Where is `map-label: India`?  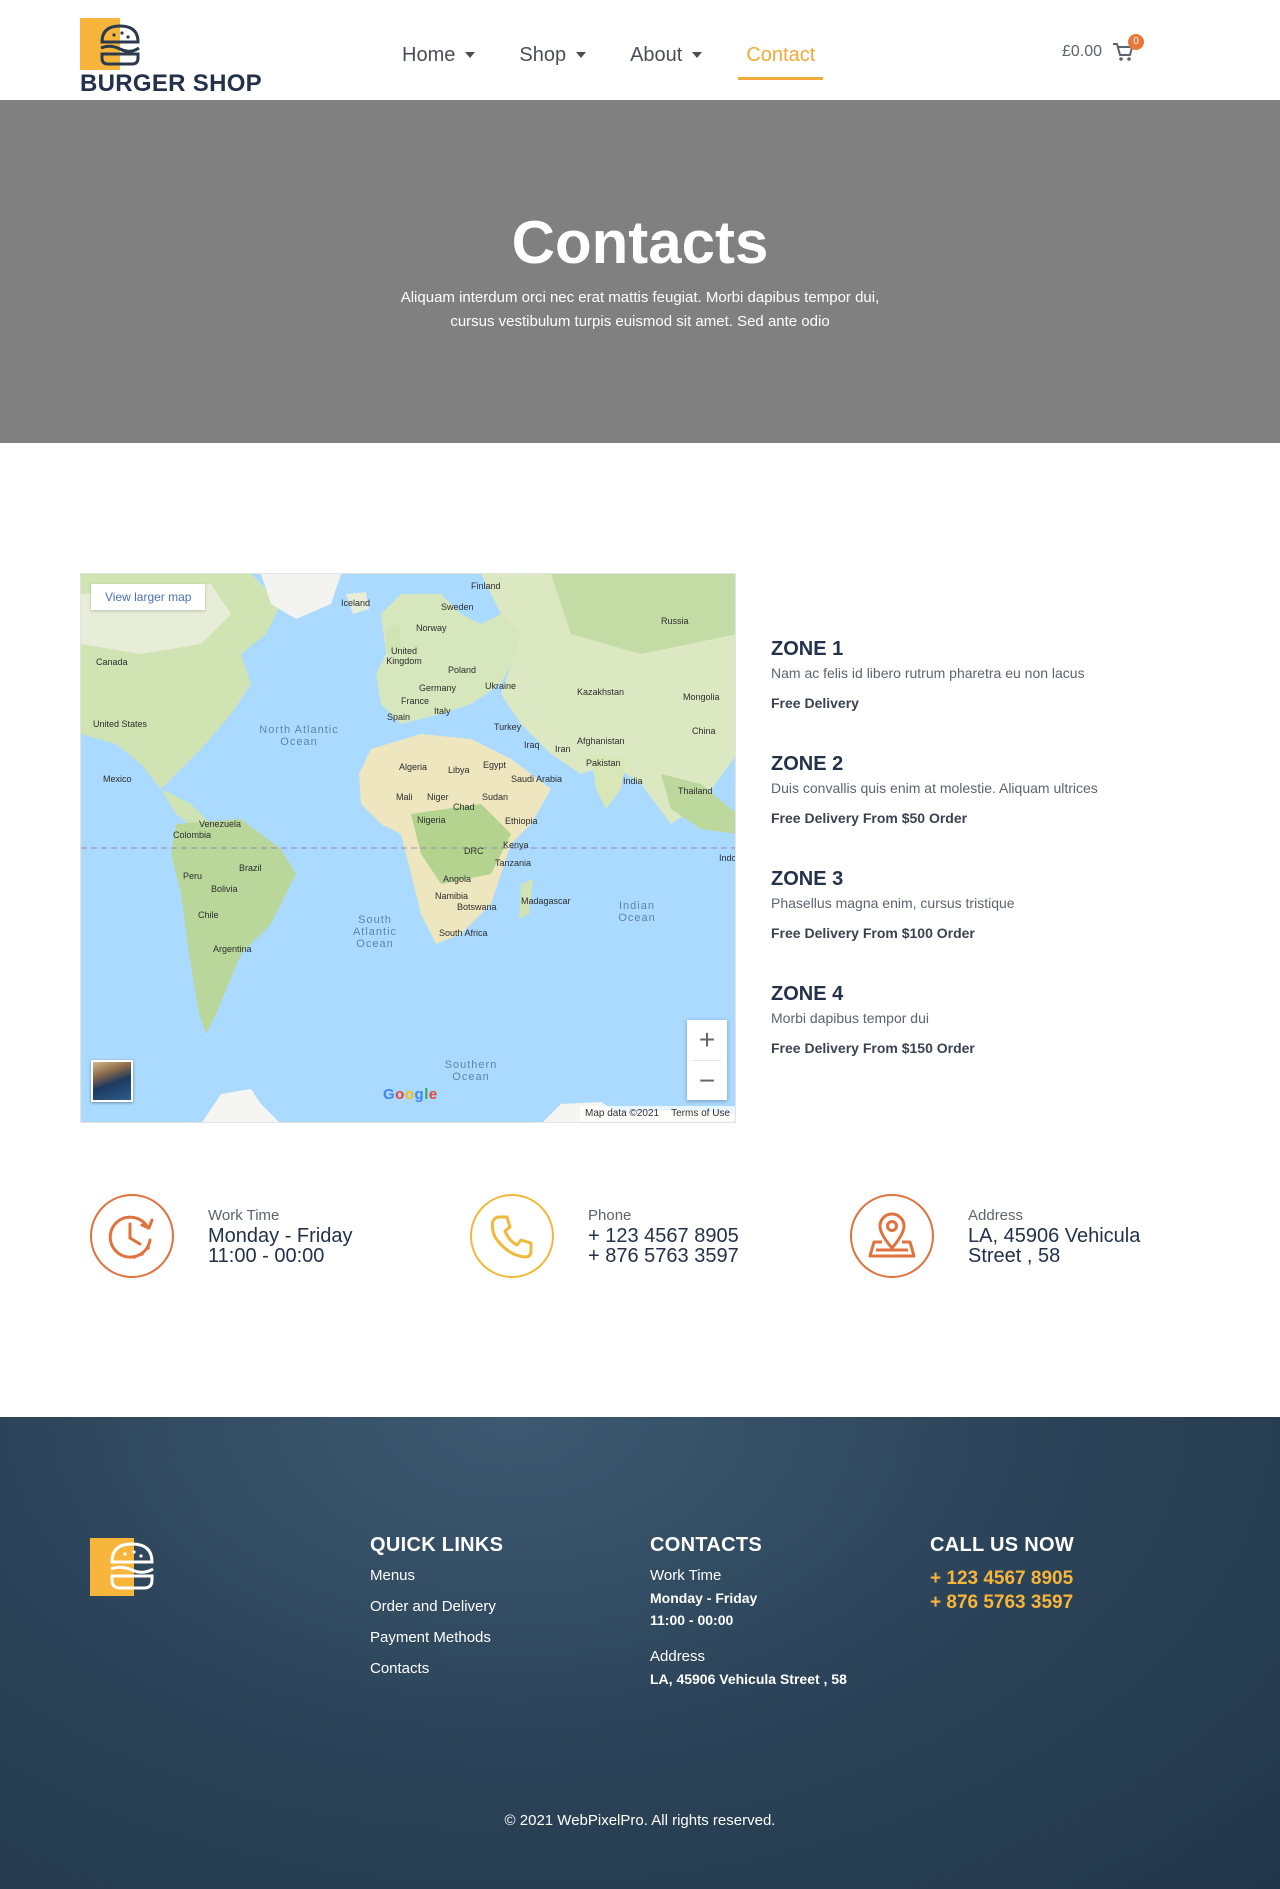 map-label: India is located at coordinates (633, 781).